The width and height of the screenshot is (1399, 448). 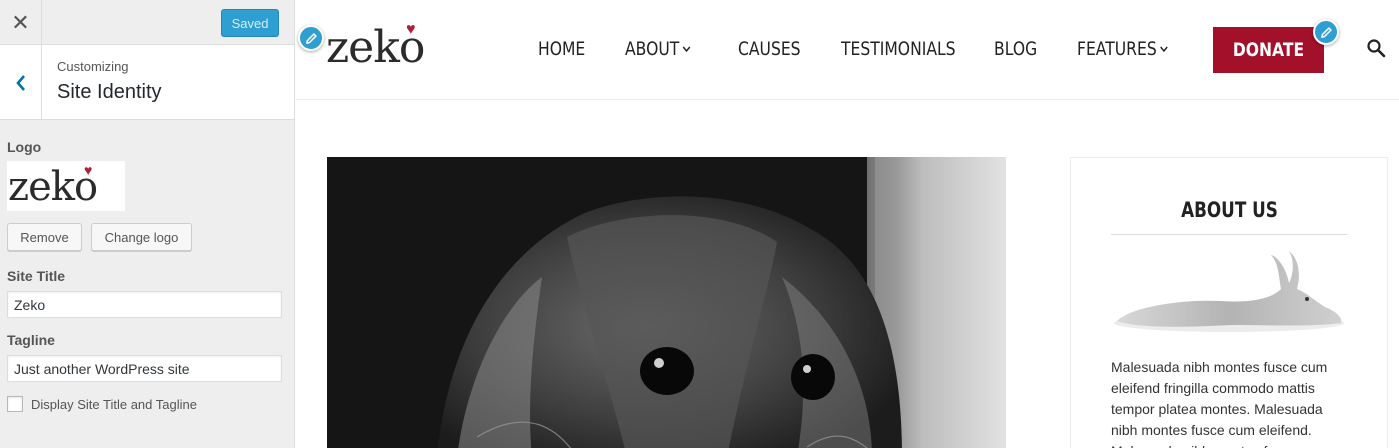 I want to click on section-header: Customizing Site Identity, so click(x=147, y=82).